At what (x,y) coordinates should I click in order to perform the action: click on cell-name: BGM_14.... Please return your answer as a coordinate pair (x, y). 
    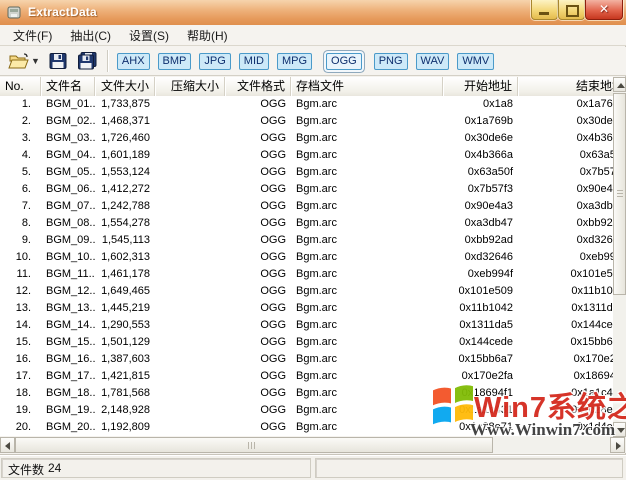
    Looking at the image, I should click on (70, 325).